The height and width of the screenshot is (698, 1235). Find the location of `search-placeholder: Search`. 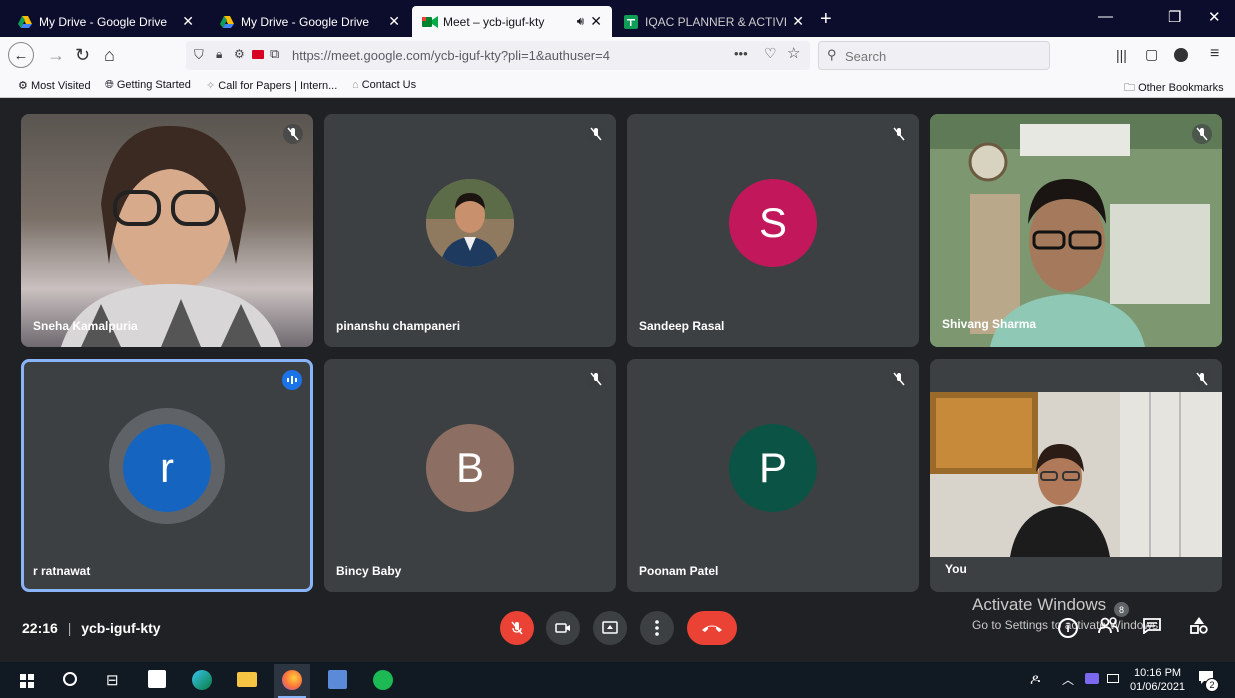

search-placeholder: Search is located at coordinates (866, 56).